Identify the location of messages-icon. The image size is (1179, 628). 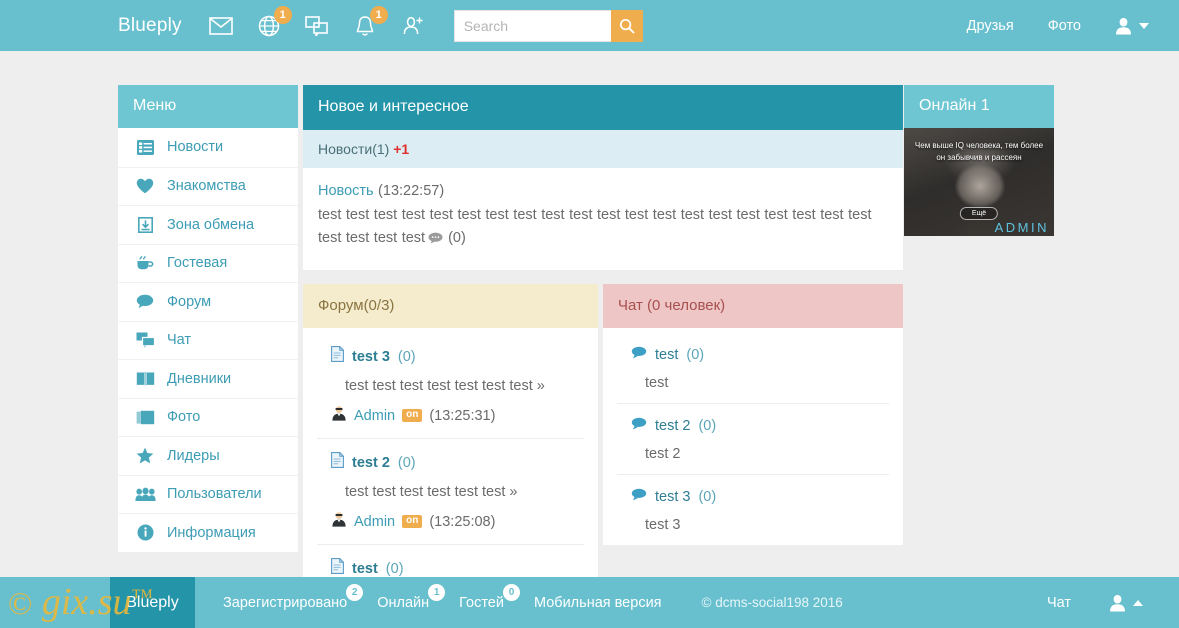
(317, 26).